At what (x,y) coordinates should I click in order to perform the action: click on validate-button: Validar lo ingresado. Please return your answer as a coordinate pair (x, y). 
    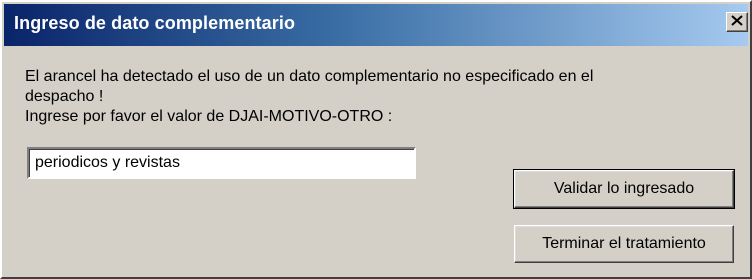
    Looking at the image, I should click on (624, 189).